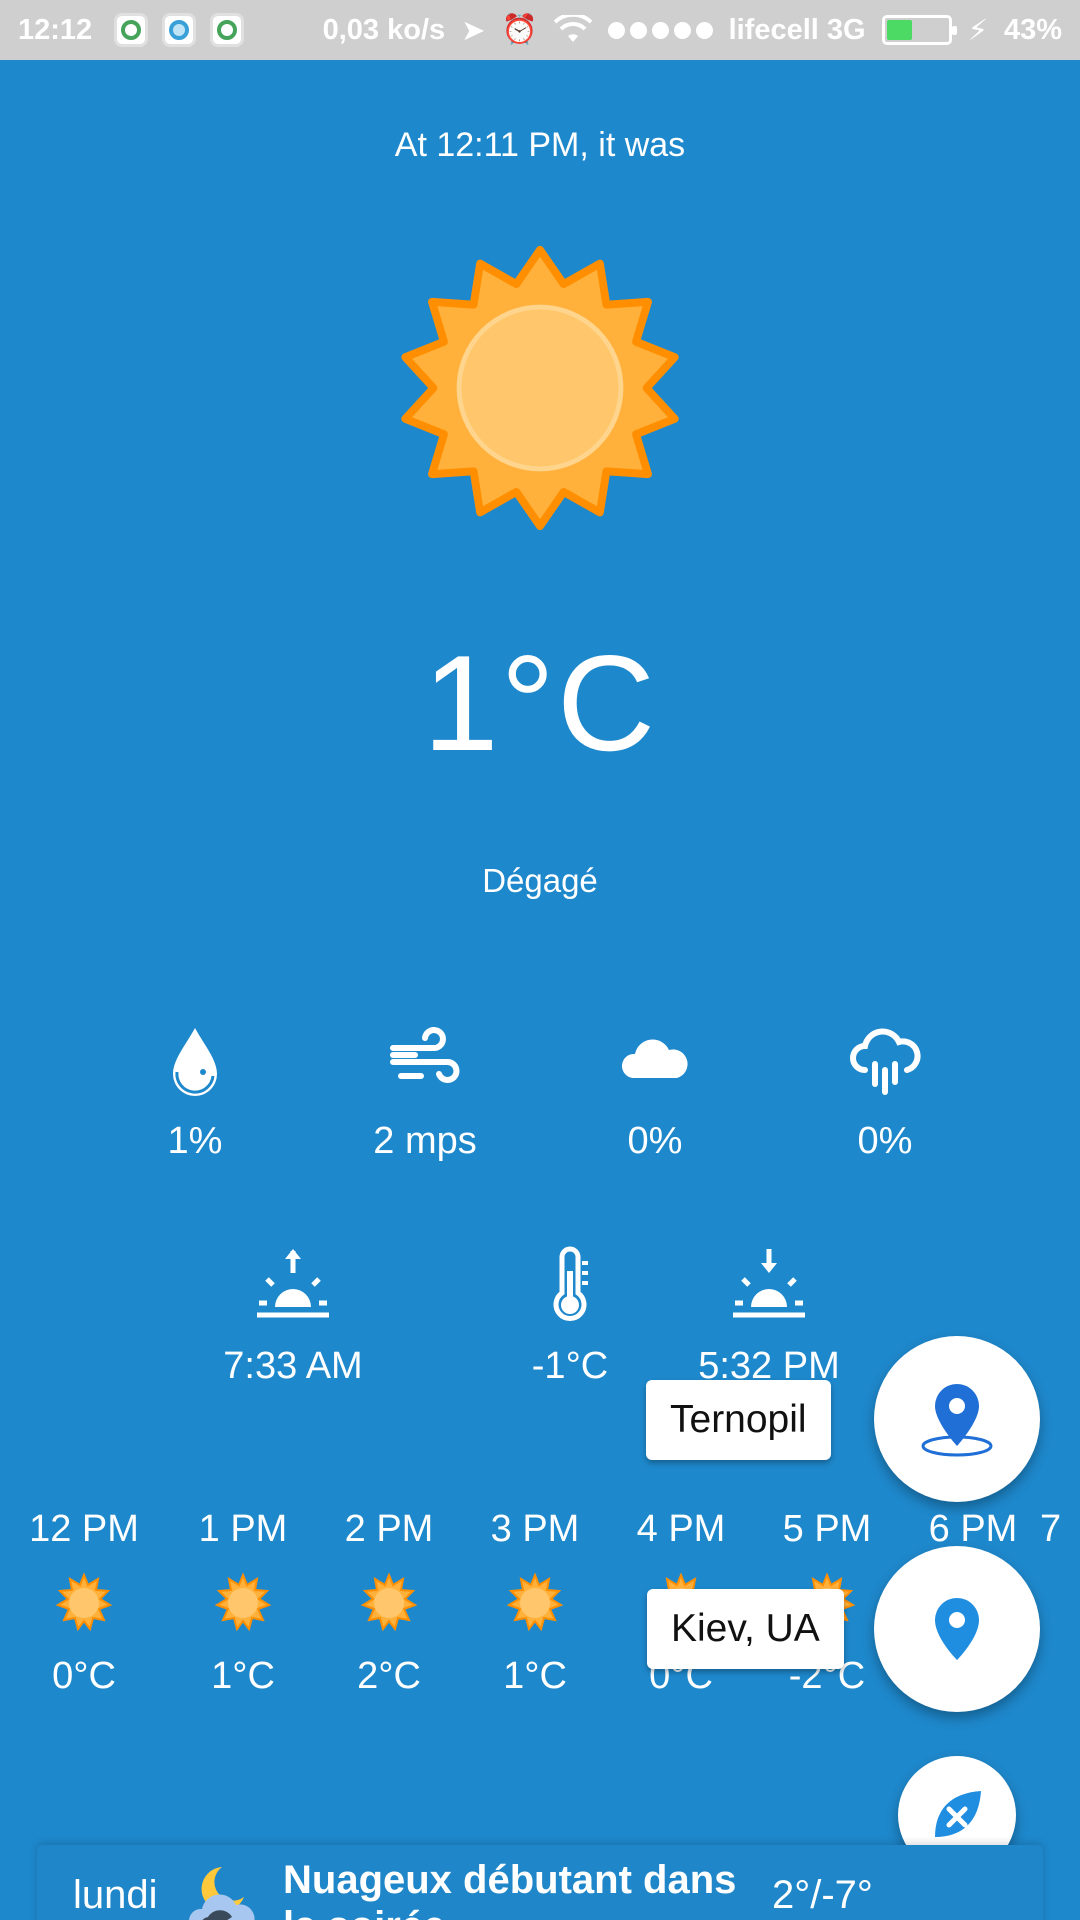 This screenshot has width=1080, height=1920. I want to click on current-temperature: 1°C, so click(540, 703).